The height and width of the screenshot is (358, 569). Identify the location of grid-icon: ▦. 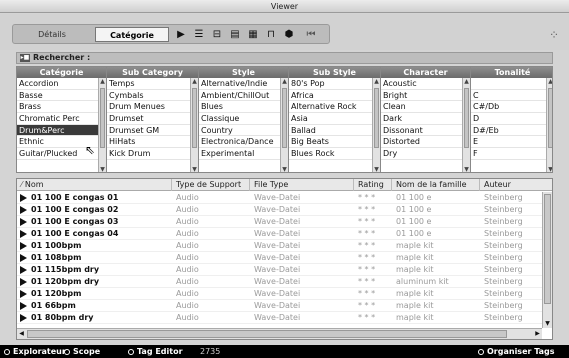
(253, 34).